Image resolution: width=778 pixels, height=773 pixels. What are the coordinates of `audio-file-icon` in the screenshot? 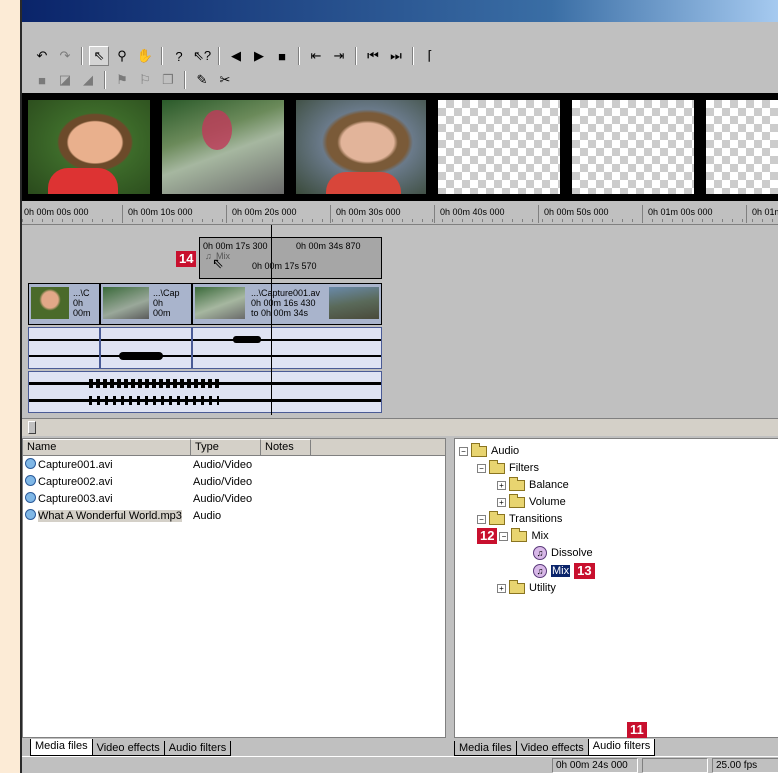 It's located at (30, 514).